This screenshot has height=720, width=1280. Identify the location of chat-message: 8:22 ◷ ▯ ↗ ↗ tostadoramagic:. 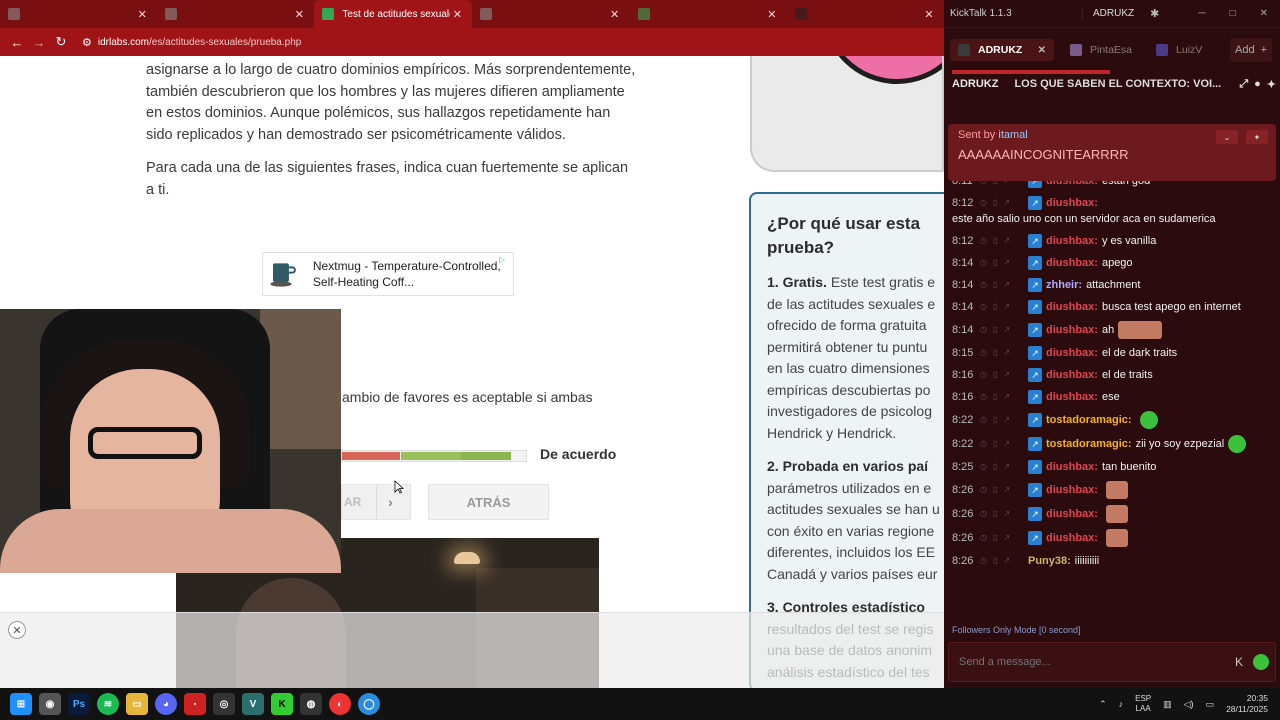
(1112, 420).